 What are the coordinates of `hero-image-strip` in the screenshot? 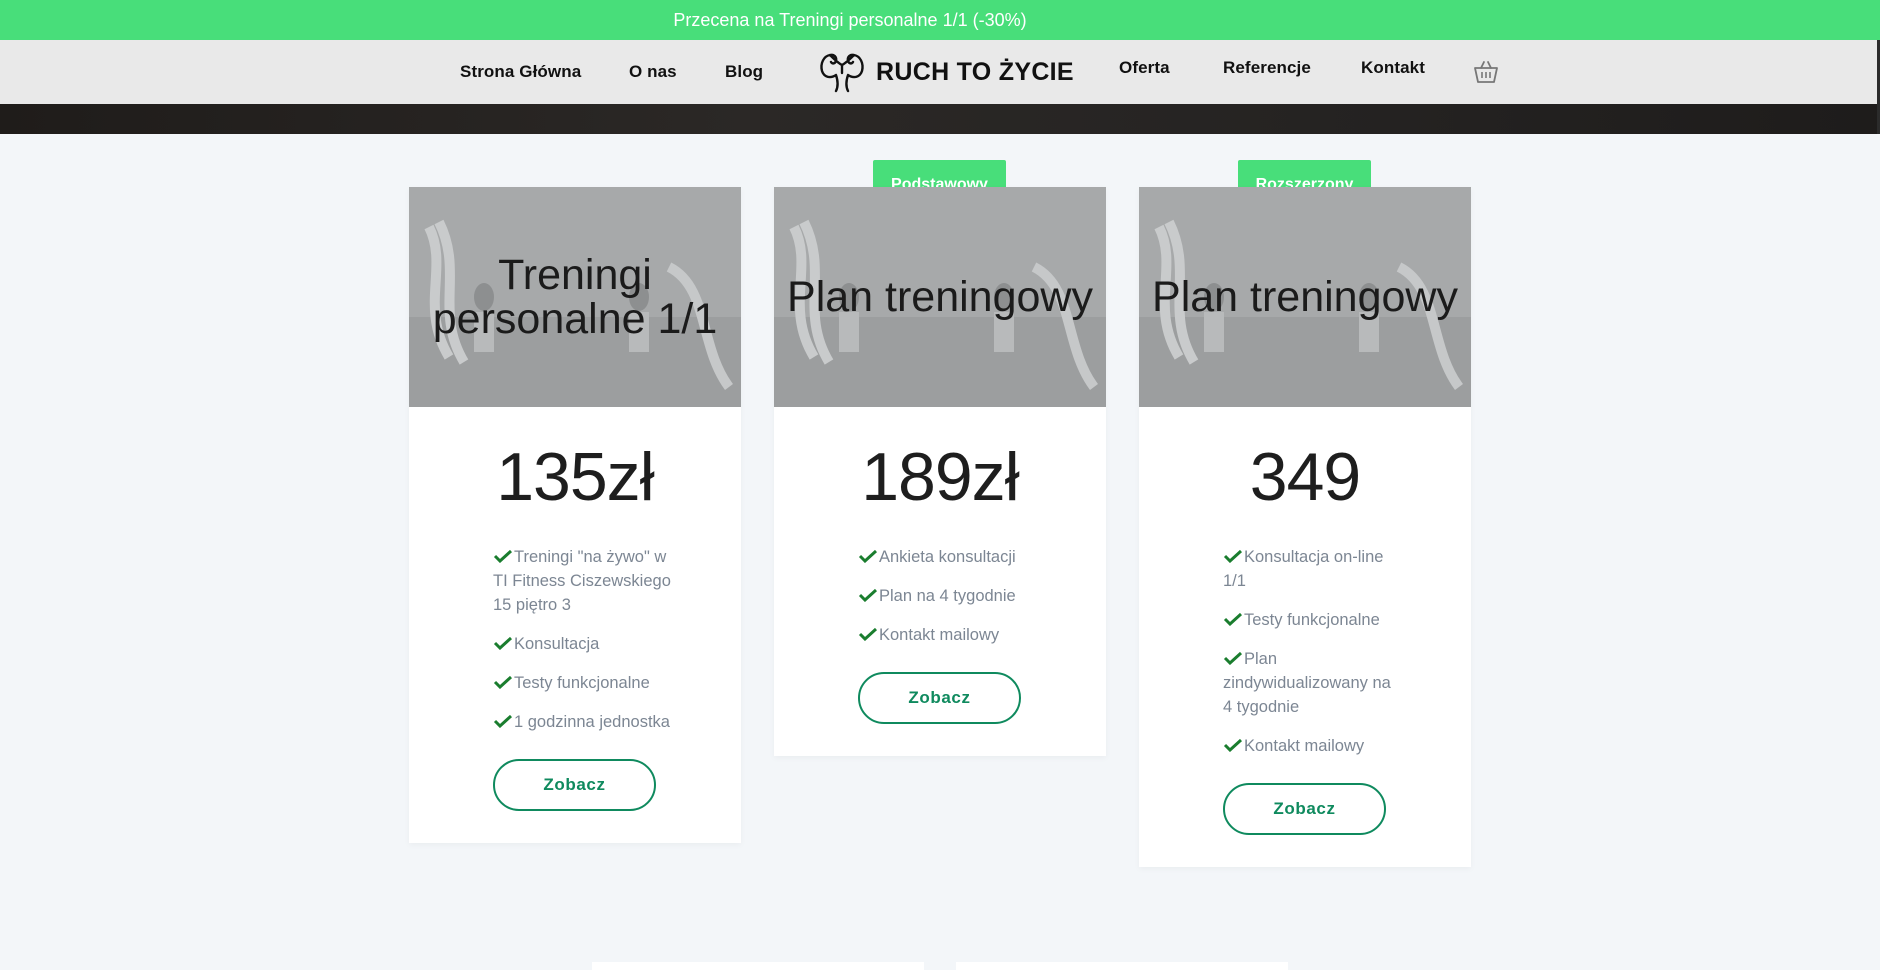 It's located at (939, 119).